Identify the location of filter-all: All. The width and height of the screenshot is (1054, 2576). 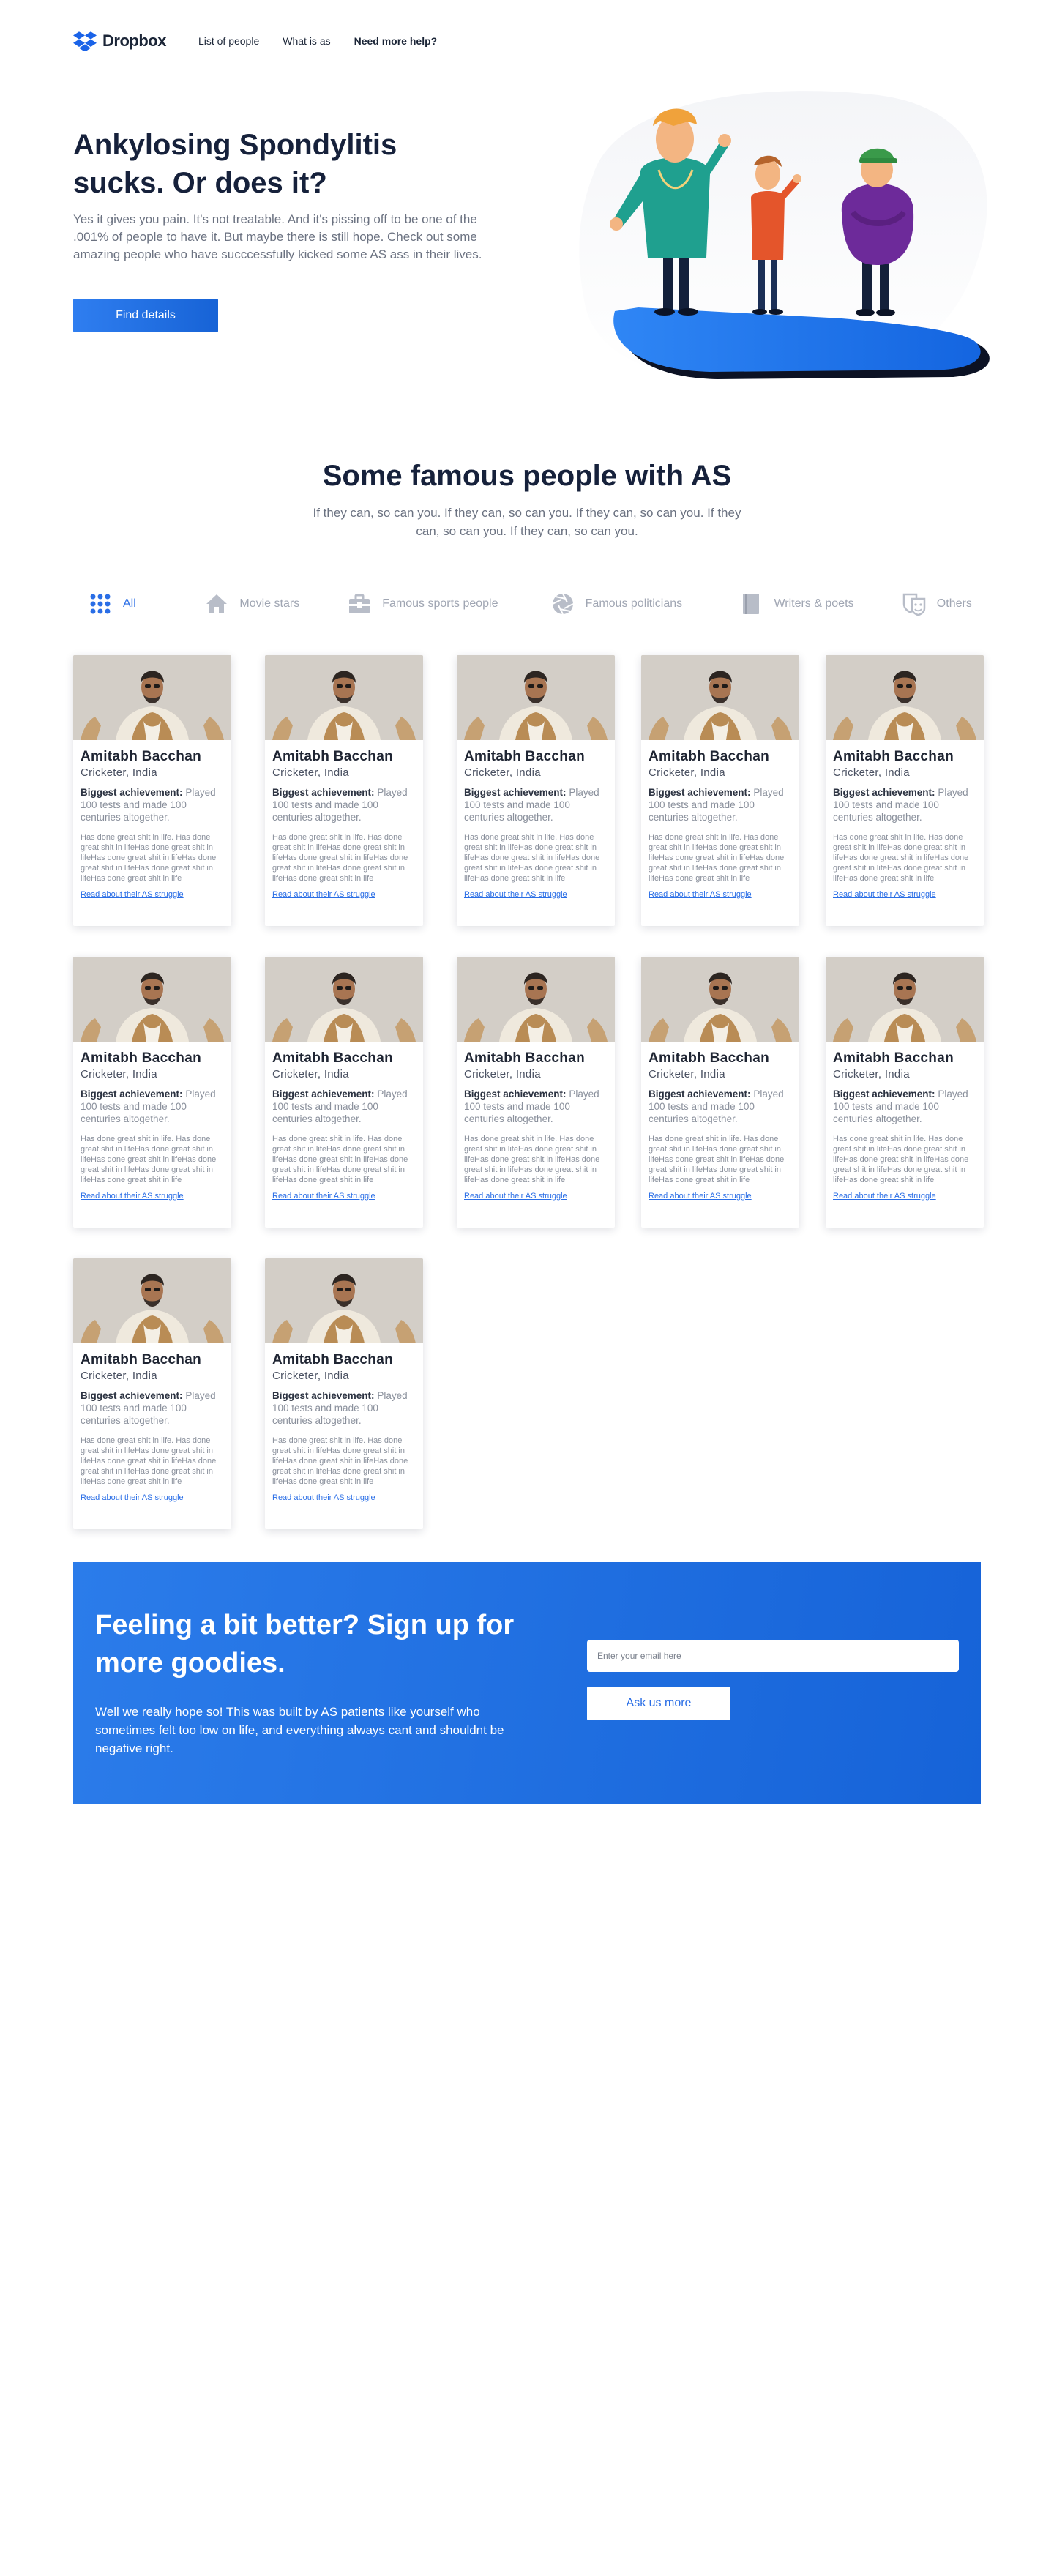
(146, 603).